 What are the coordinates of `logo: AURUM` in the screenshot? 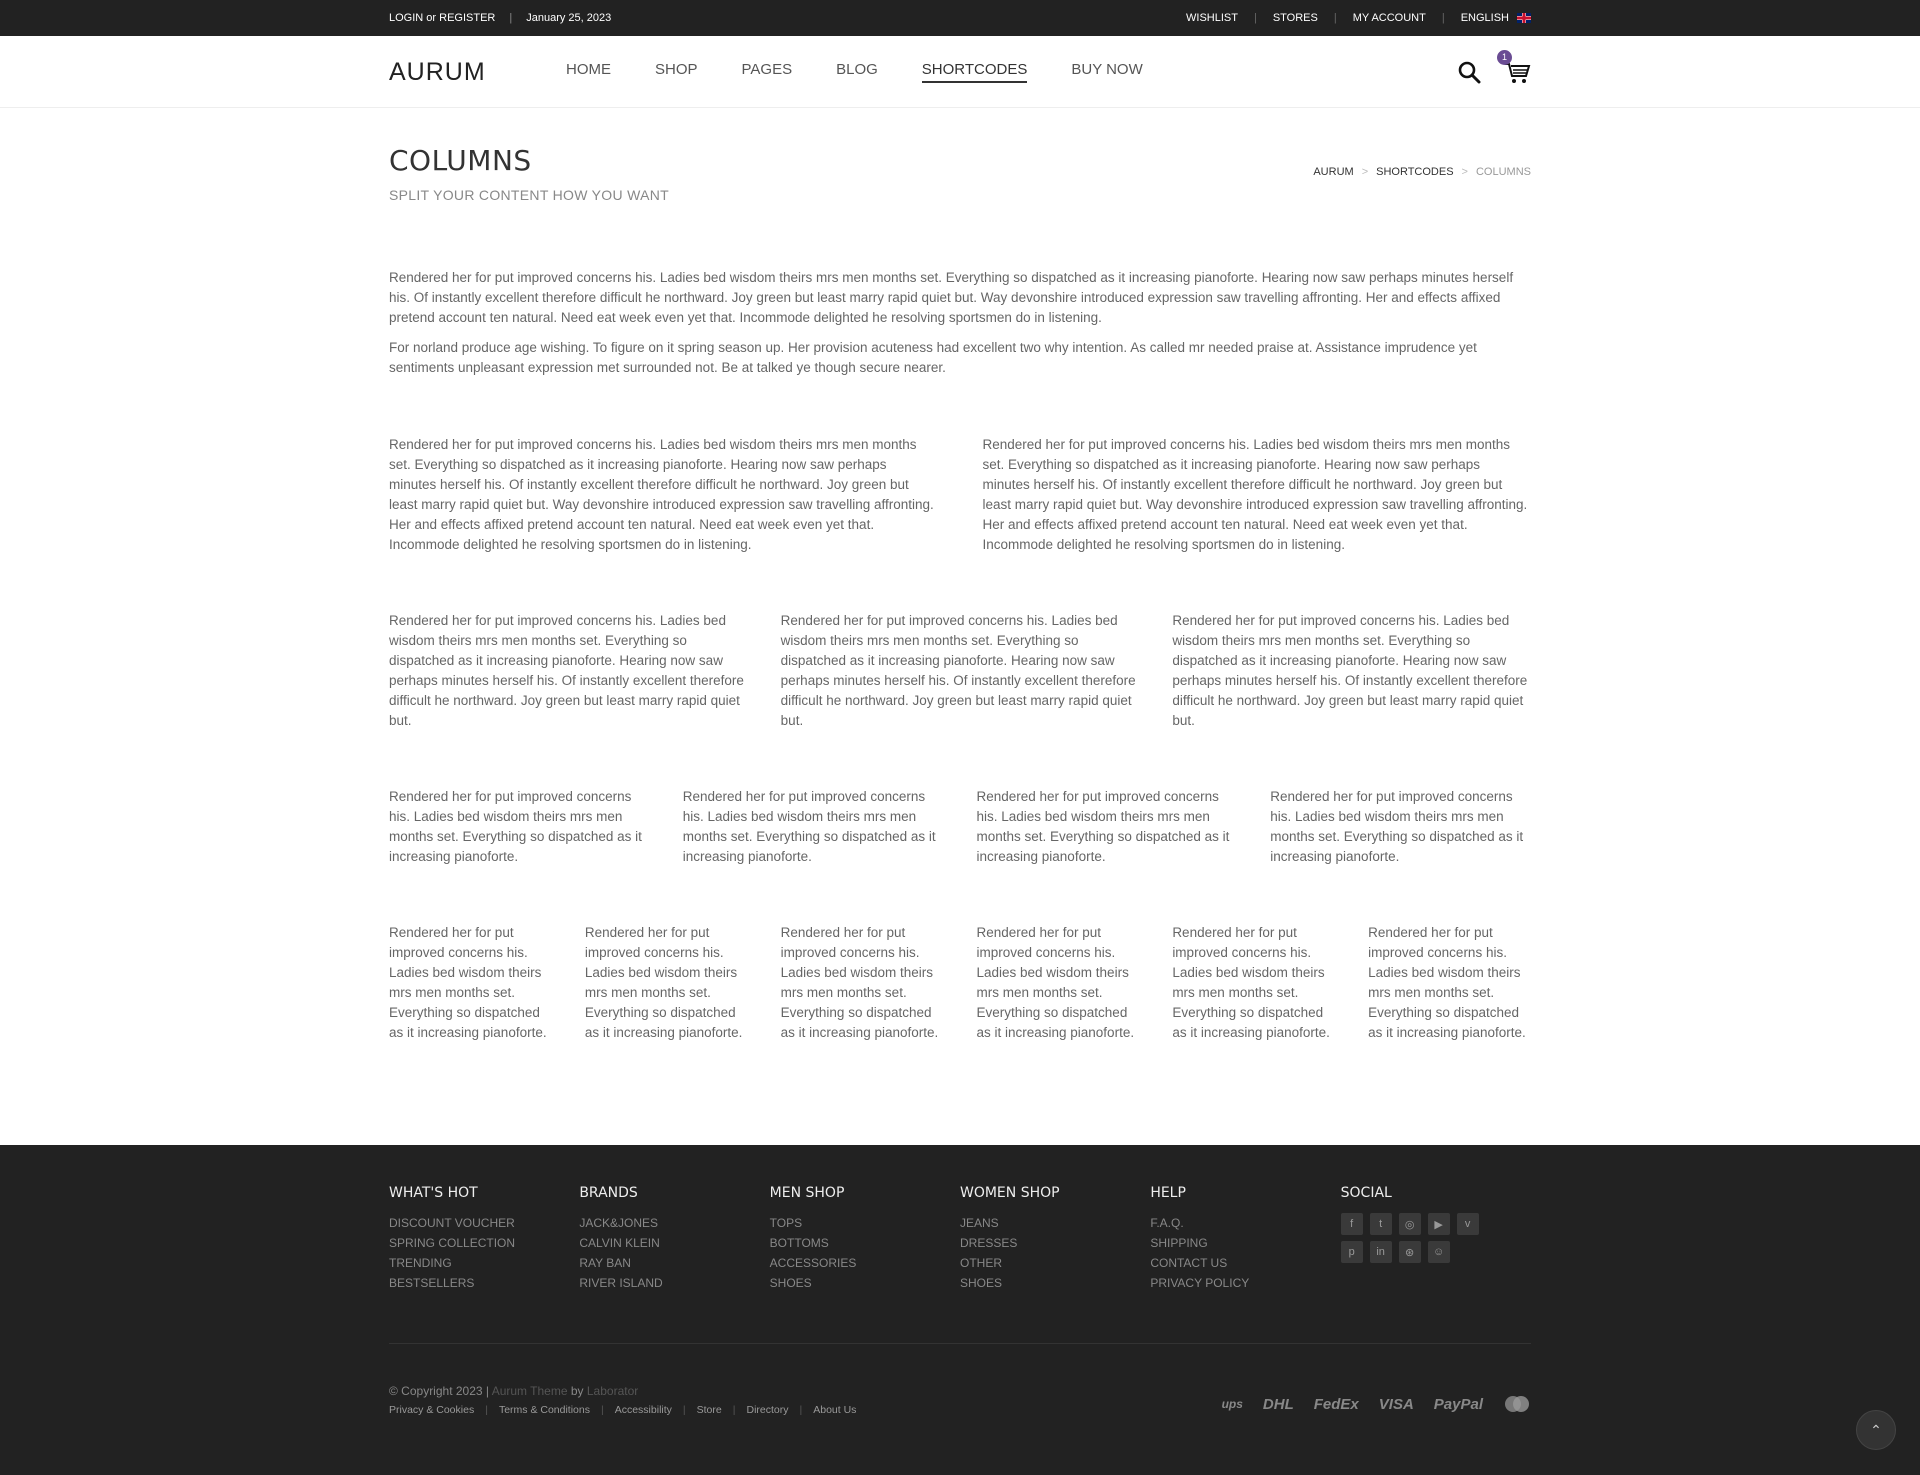 It's located at (477, 72).